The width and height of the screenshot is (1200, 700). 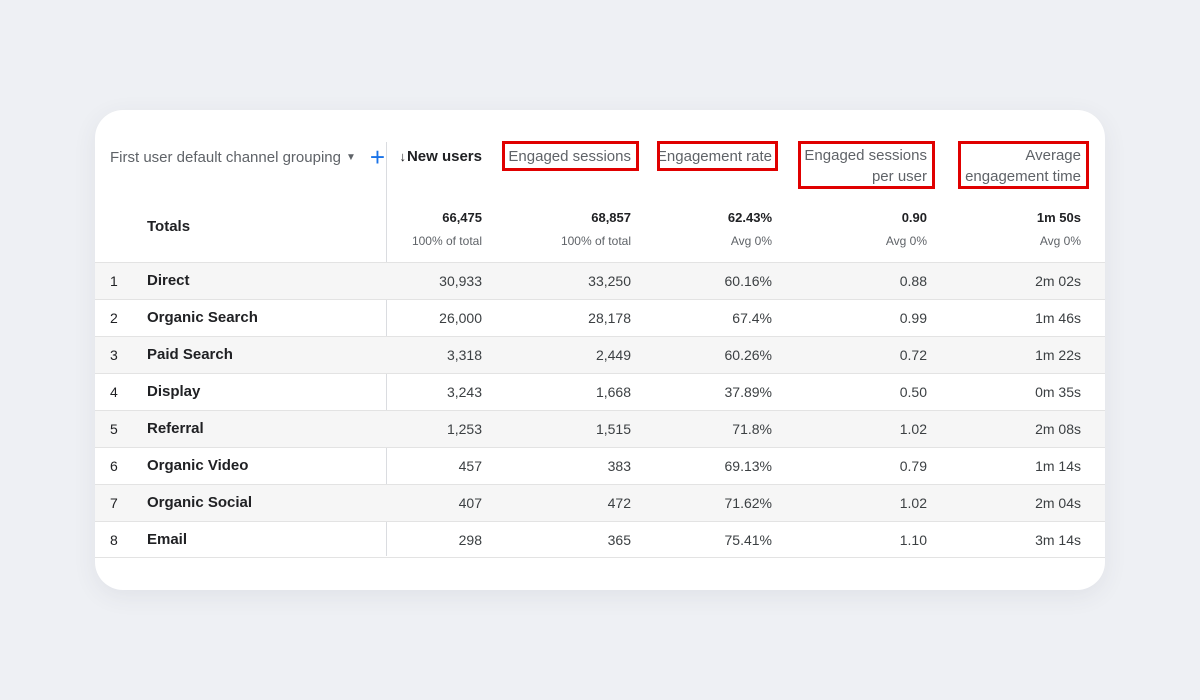 What do you see at coordinates (1058, 503) in the screenshot?
I see `row-avg-engagement-time: 2m 04s` at bounding box center [1058, 503].